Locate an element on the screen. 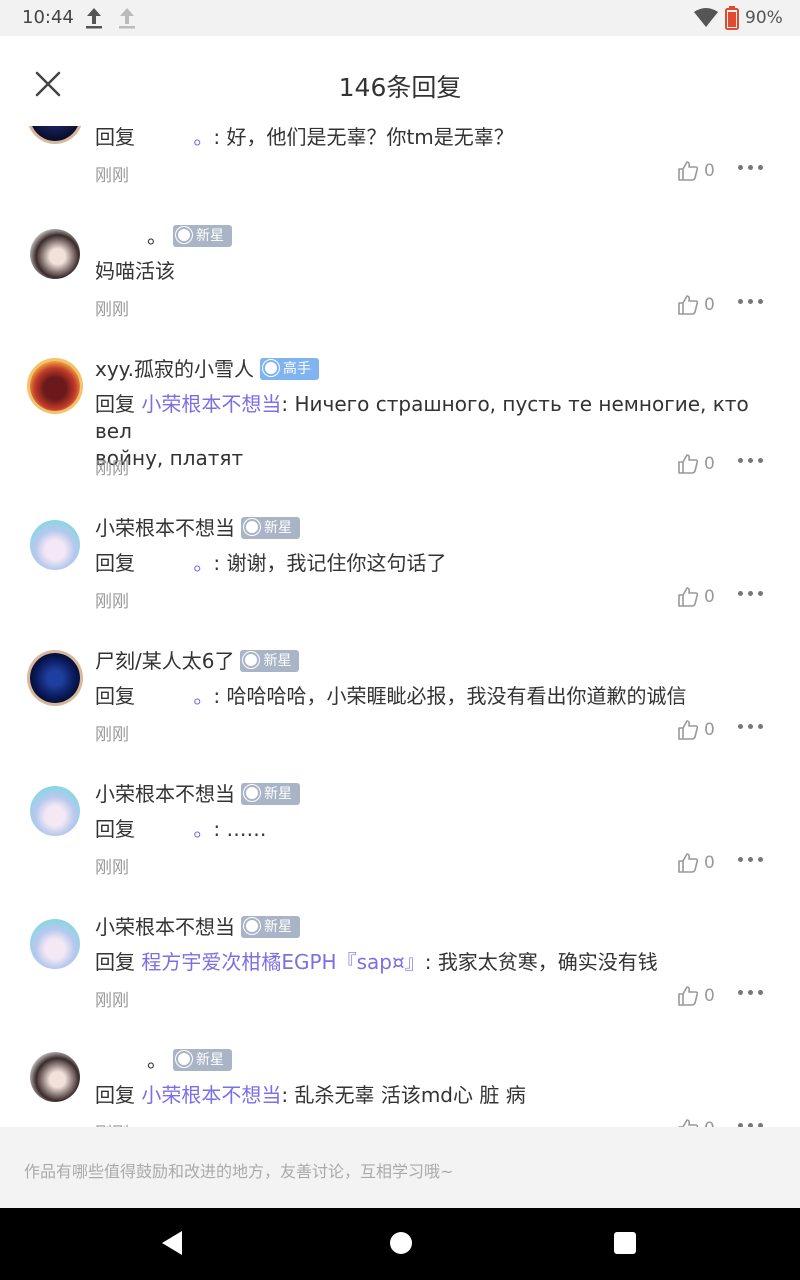 This screenshot has height=1280, width=800. recent-square-icon is located at coordinates (625, 1243).